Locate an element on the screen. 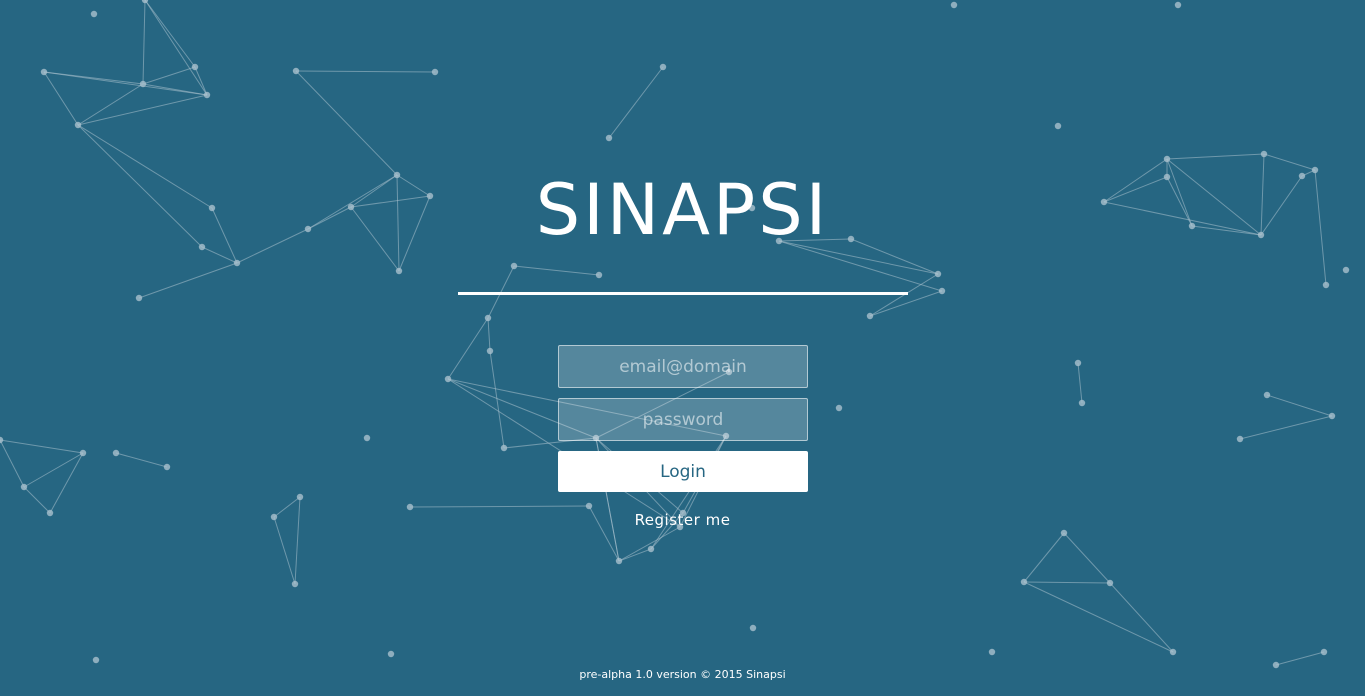 This screenshot has width=1365, height=696. login-button: Login is located at coordinates (683, 471).